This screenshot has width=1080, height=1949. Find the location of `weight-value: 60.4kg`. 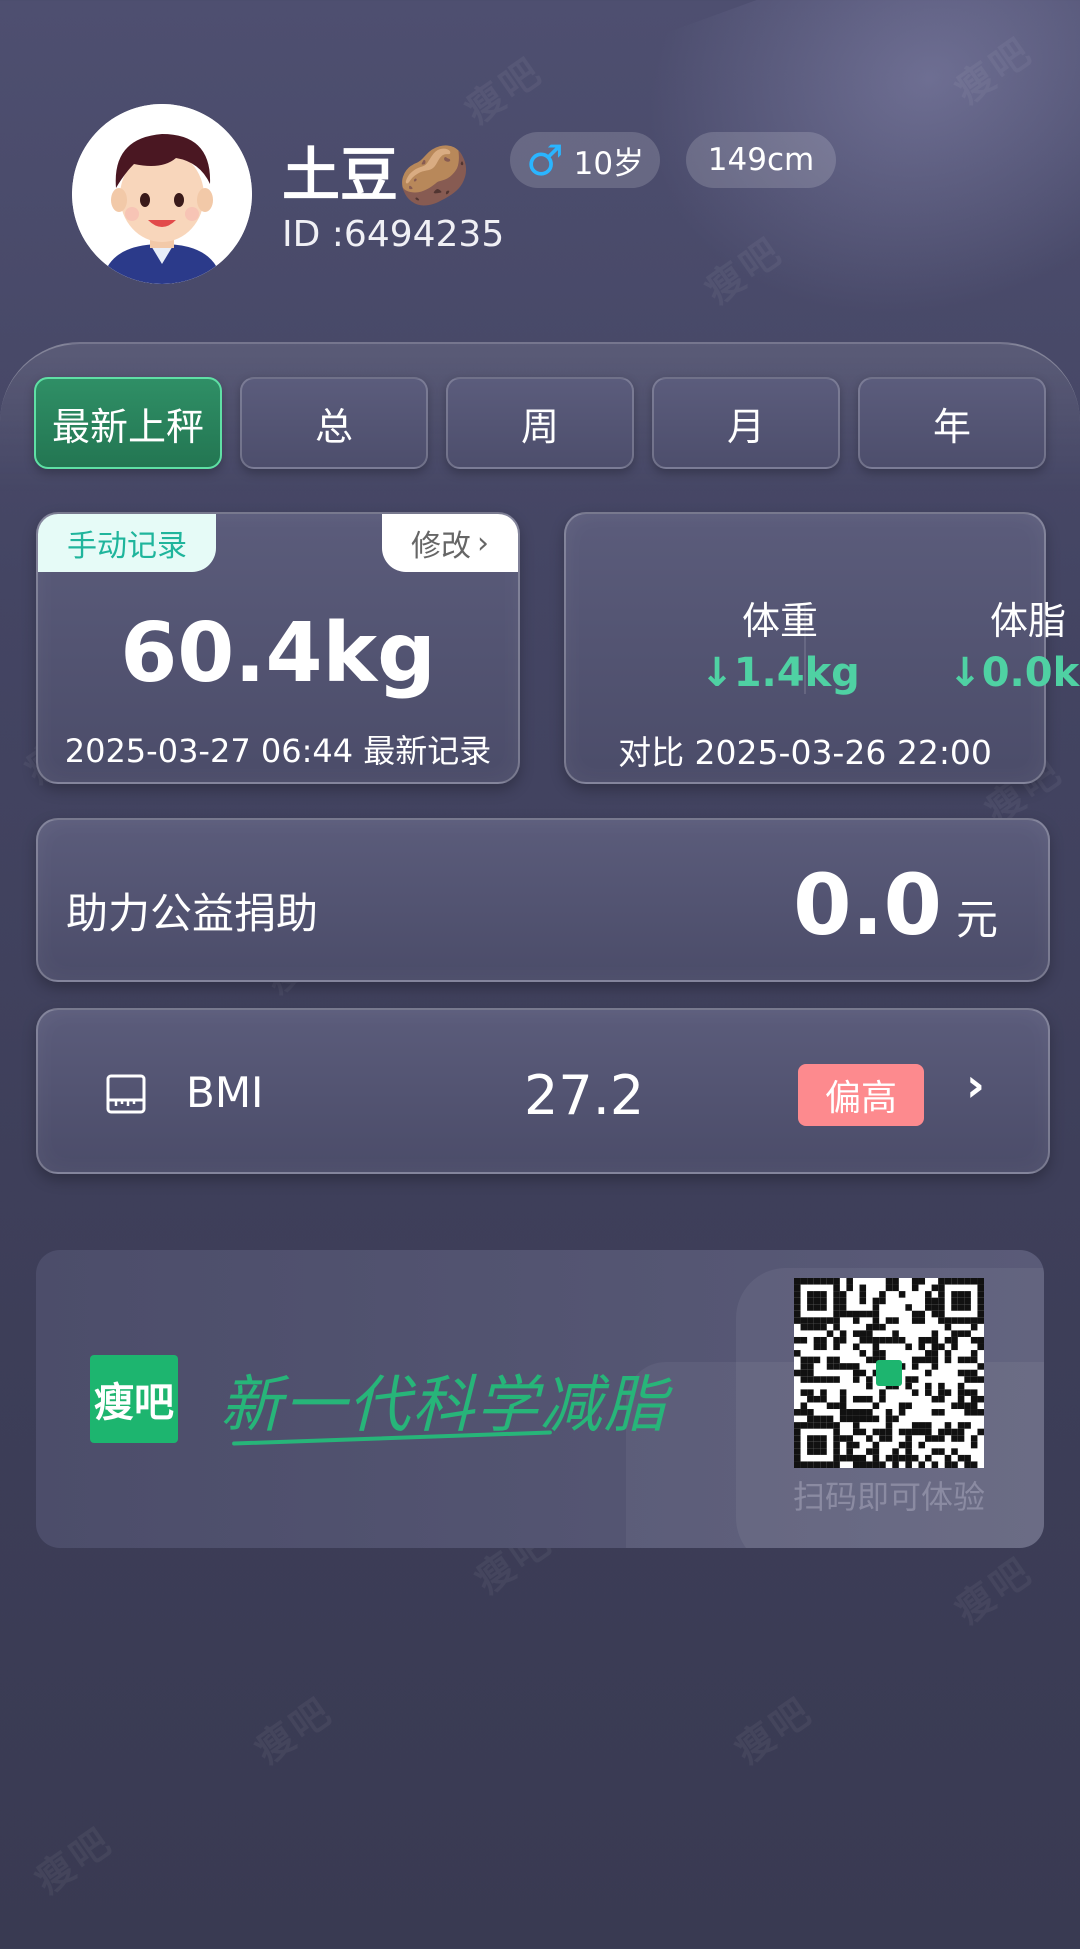

weight-value: 60.4kg is located at coordinates (278, 653).